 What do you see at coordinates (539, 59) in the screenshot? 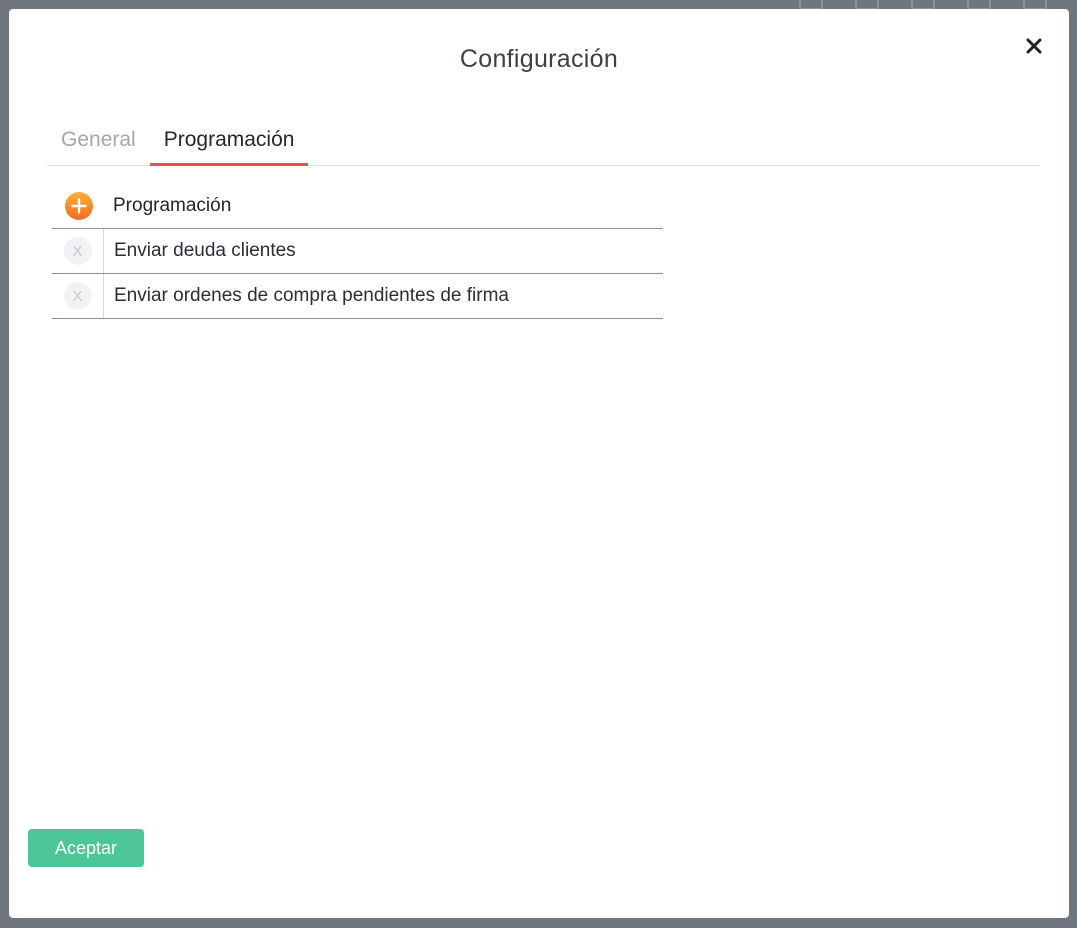
I see `modal-title: Configuración` at bounding box center [539, 59].